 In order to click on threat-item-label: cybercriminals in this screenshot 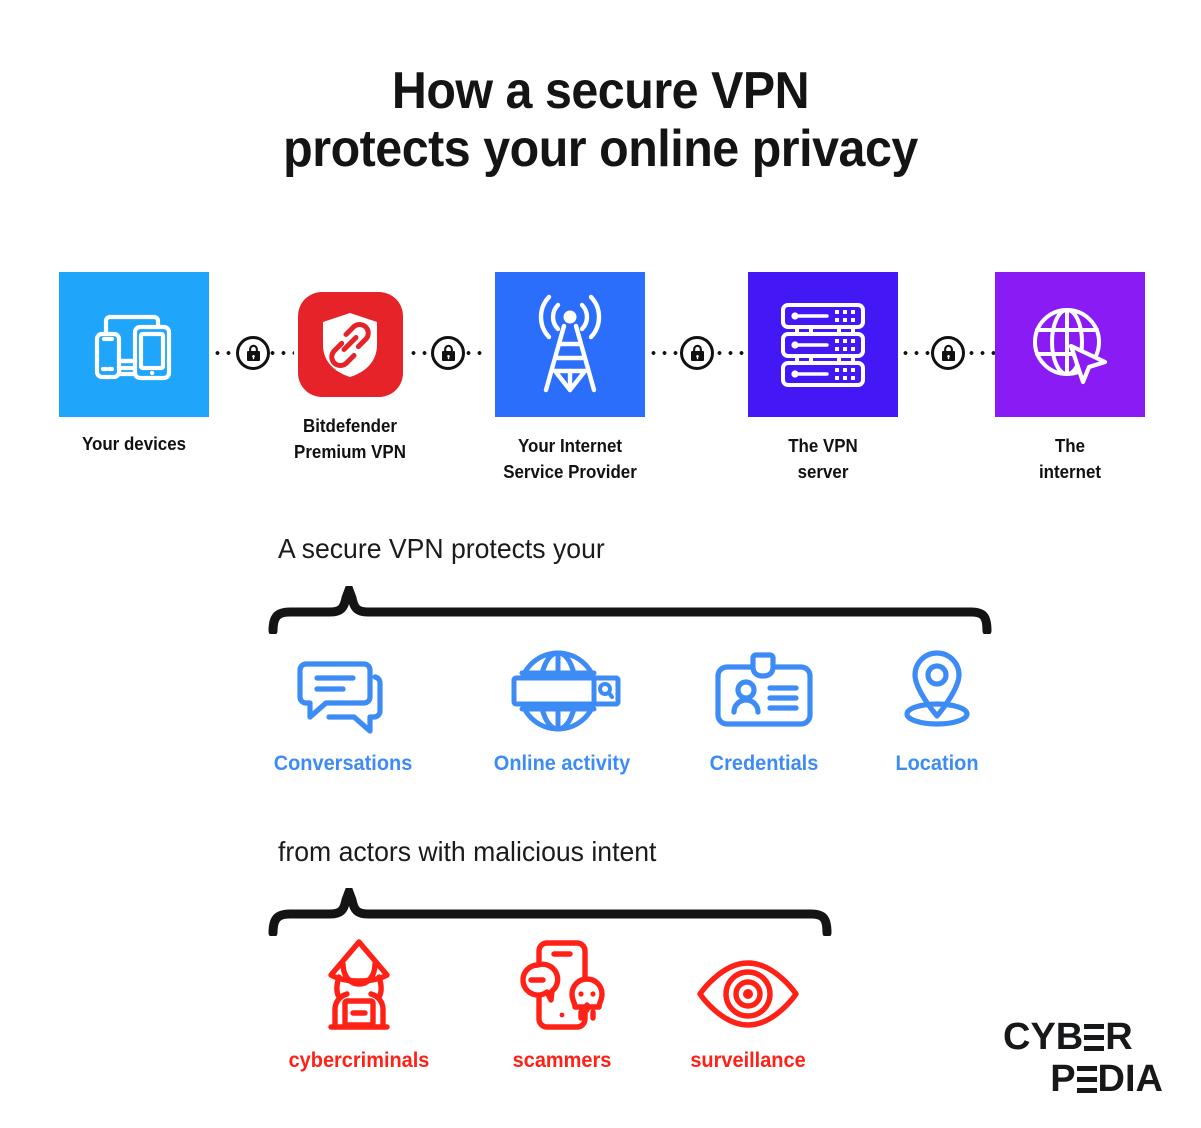, I will do `click(359, 1060)`.